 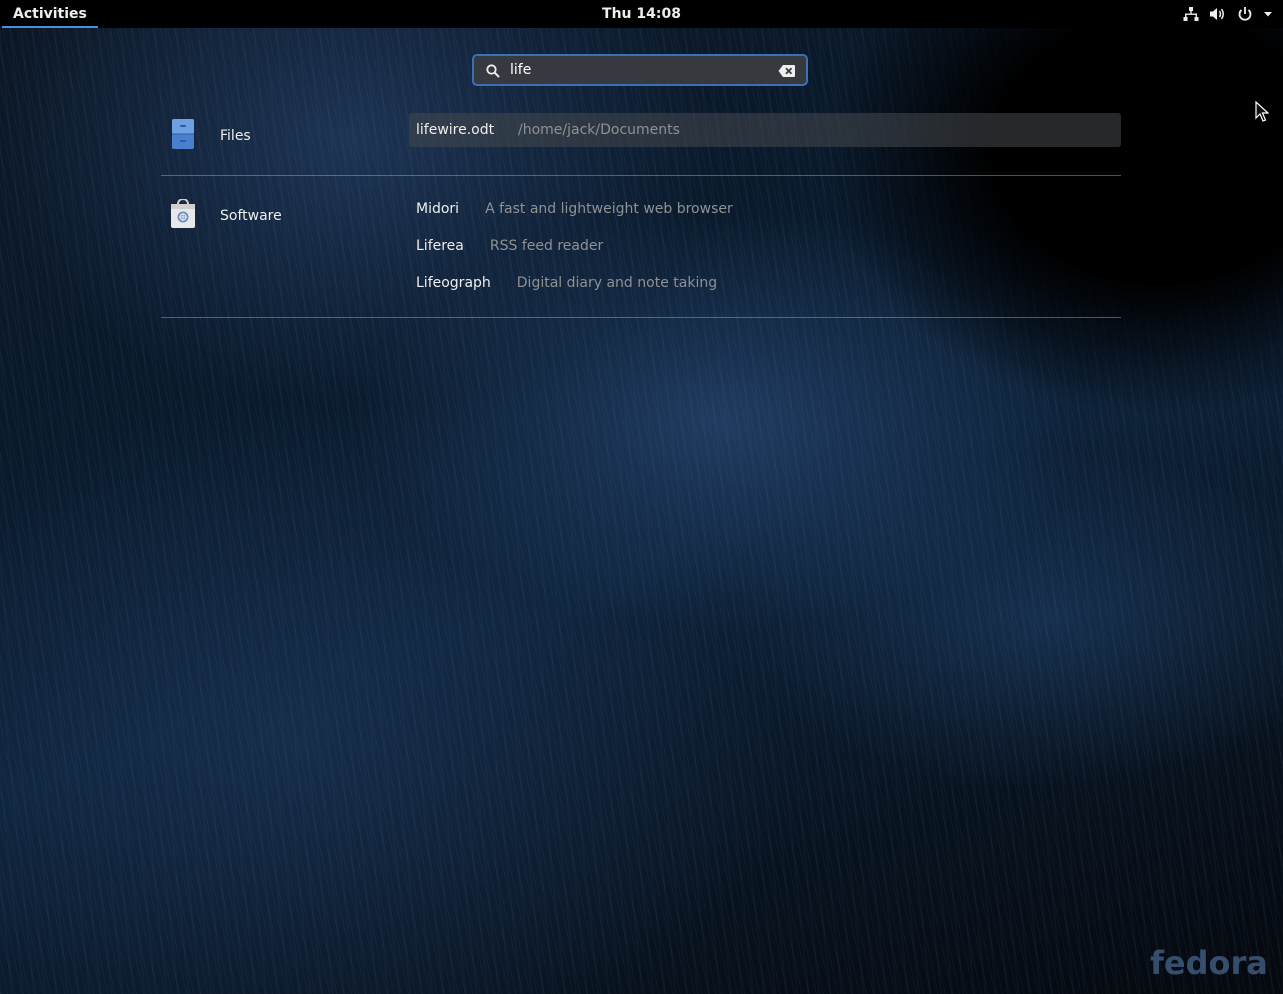 I want to click on volume-icon, so click(x=1218, y=14).